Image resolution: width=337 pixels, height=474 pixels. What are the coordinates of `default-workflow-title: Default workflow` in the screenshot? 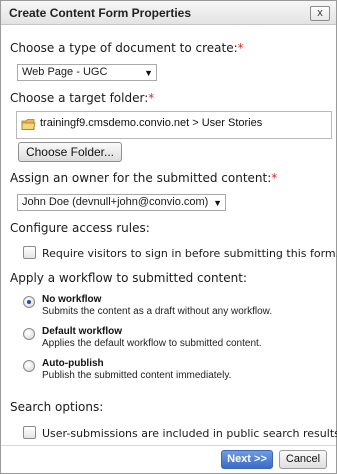 It's located at (82, 331).